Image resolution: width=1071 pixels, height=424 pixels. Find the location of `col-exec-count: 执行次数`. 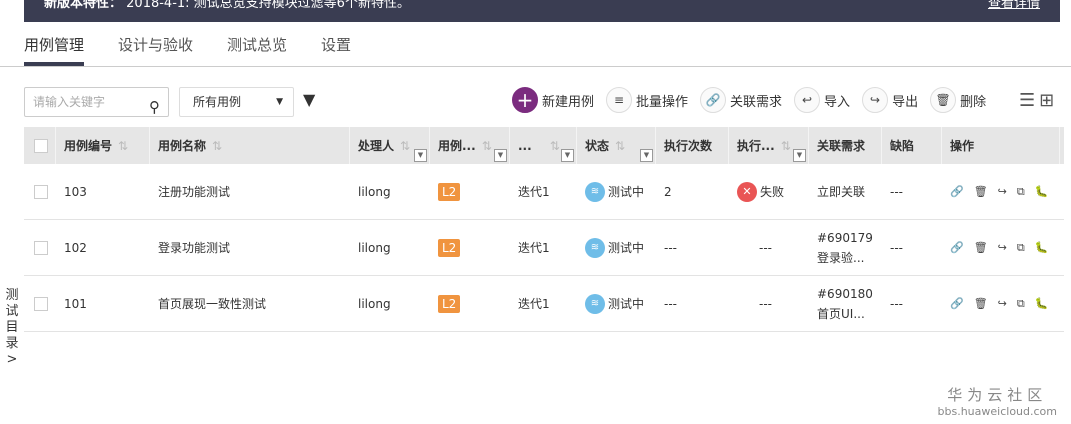

col-exec-count: 执行次数 is located at coordinates (692, 145).